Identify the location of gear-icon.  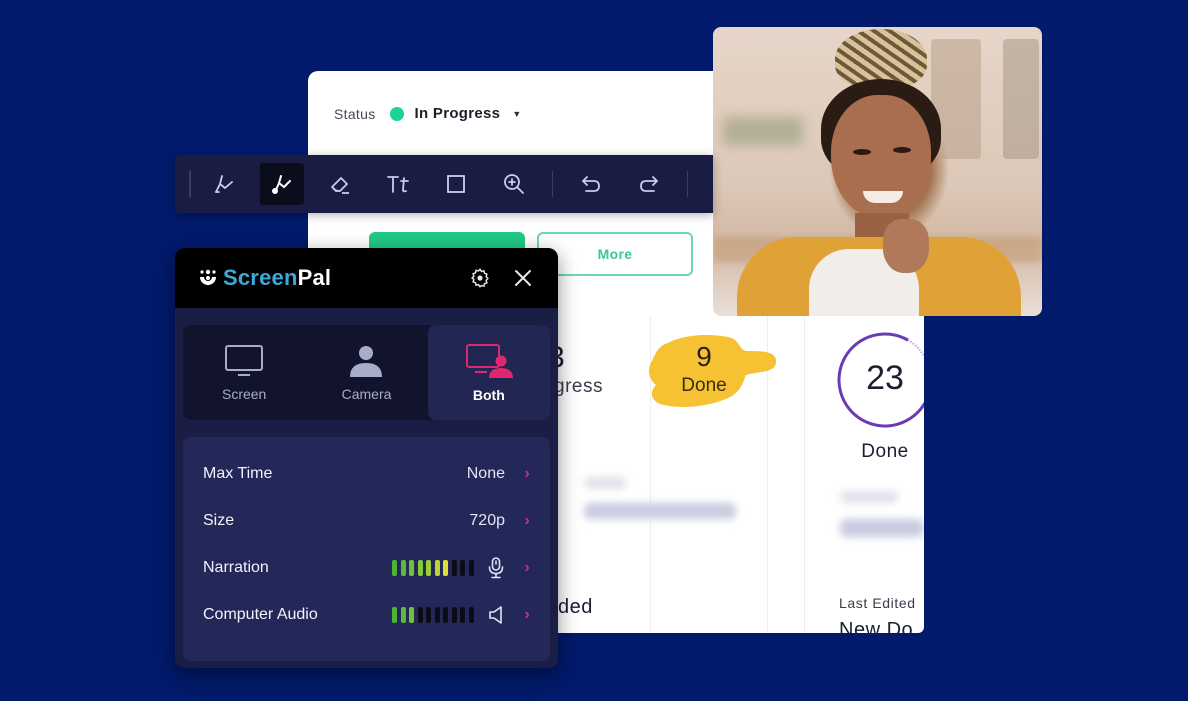
(480, 278).